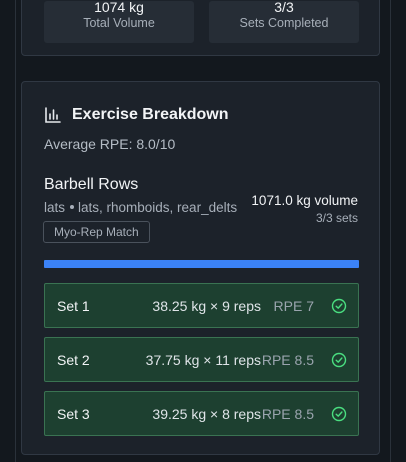  Describe the element at coordinates (336, 218) in the screenshot. I see `exercise-sets-summary: 3/3 sets` at that location.